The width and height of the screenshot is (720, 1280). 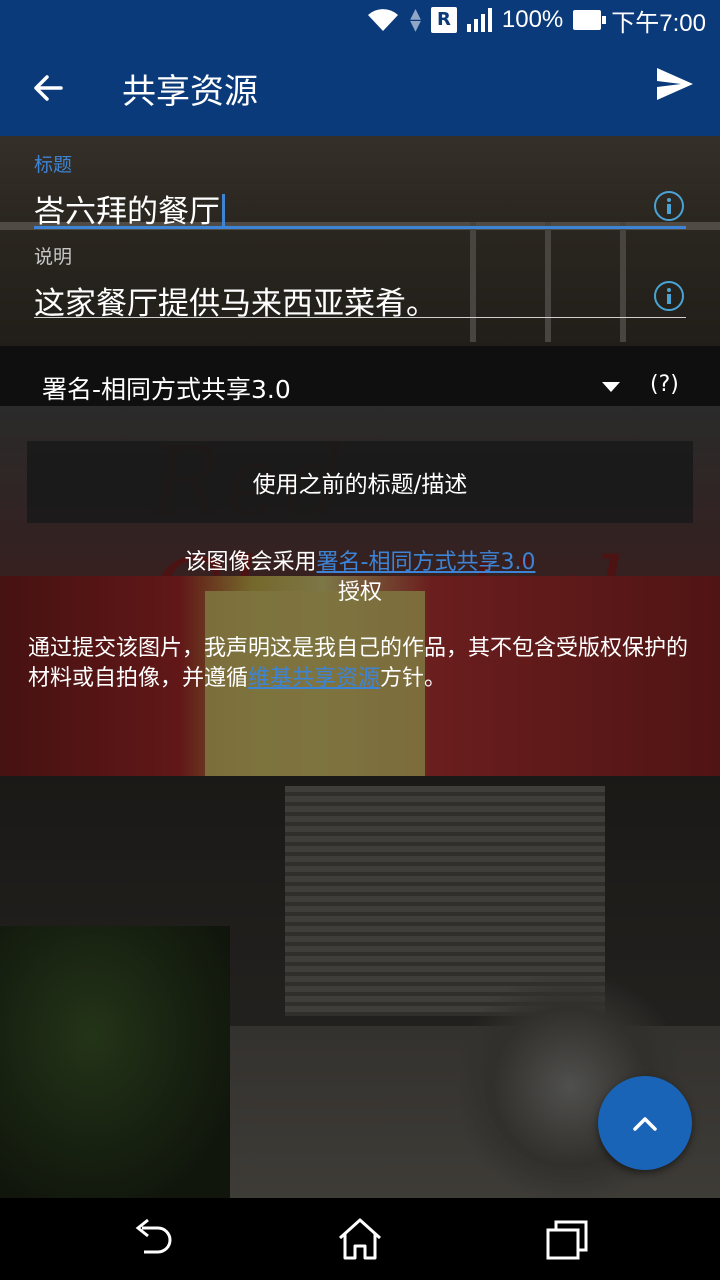 What do you see at coordinates (669, 206) in the screenshot?
I see `title-info-icon` at bounding box center [669, 206].